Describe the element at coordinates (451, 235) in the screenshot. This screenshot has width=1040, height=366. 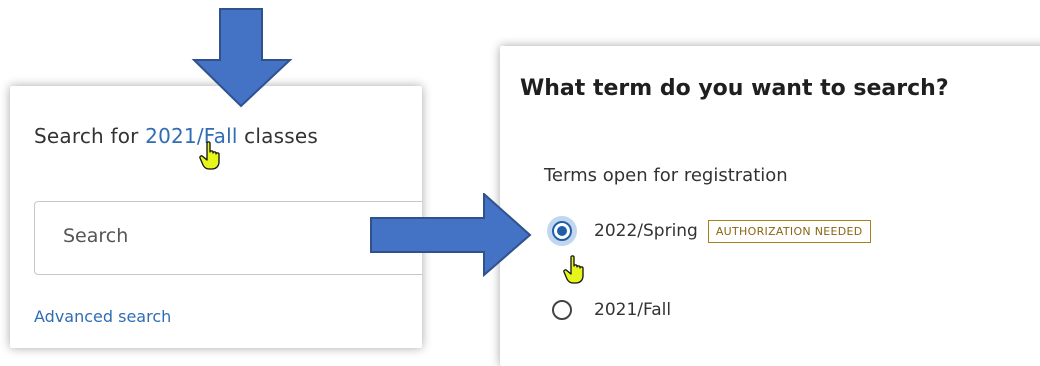
I see `right-arrow-icon` at that location.